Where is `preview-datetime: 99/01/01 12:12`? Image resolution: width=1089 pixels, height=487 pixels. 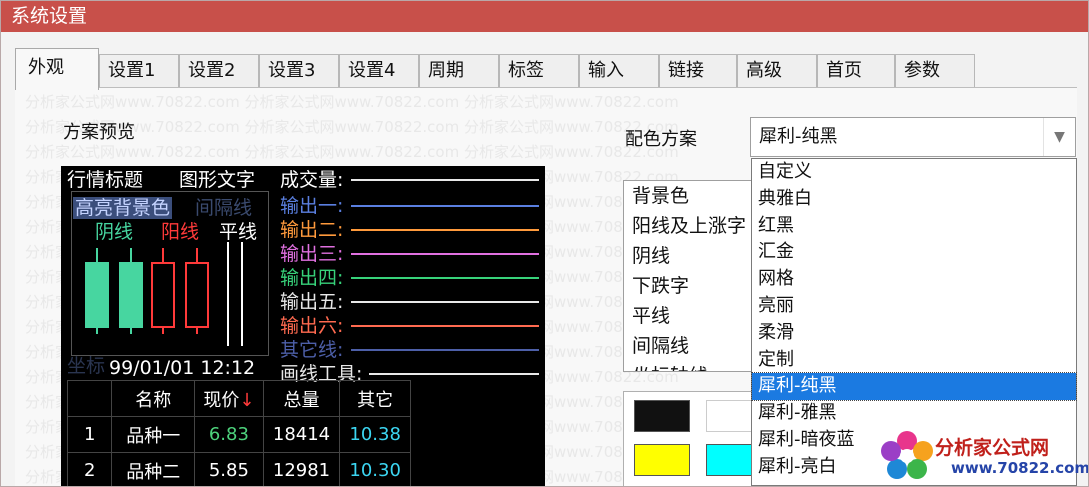 preview-datetime: 99/01/01 12:12 is located at coordinates (182, 368).